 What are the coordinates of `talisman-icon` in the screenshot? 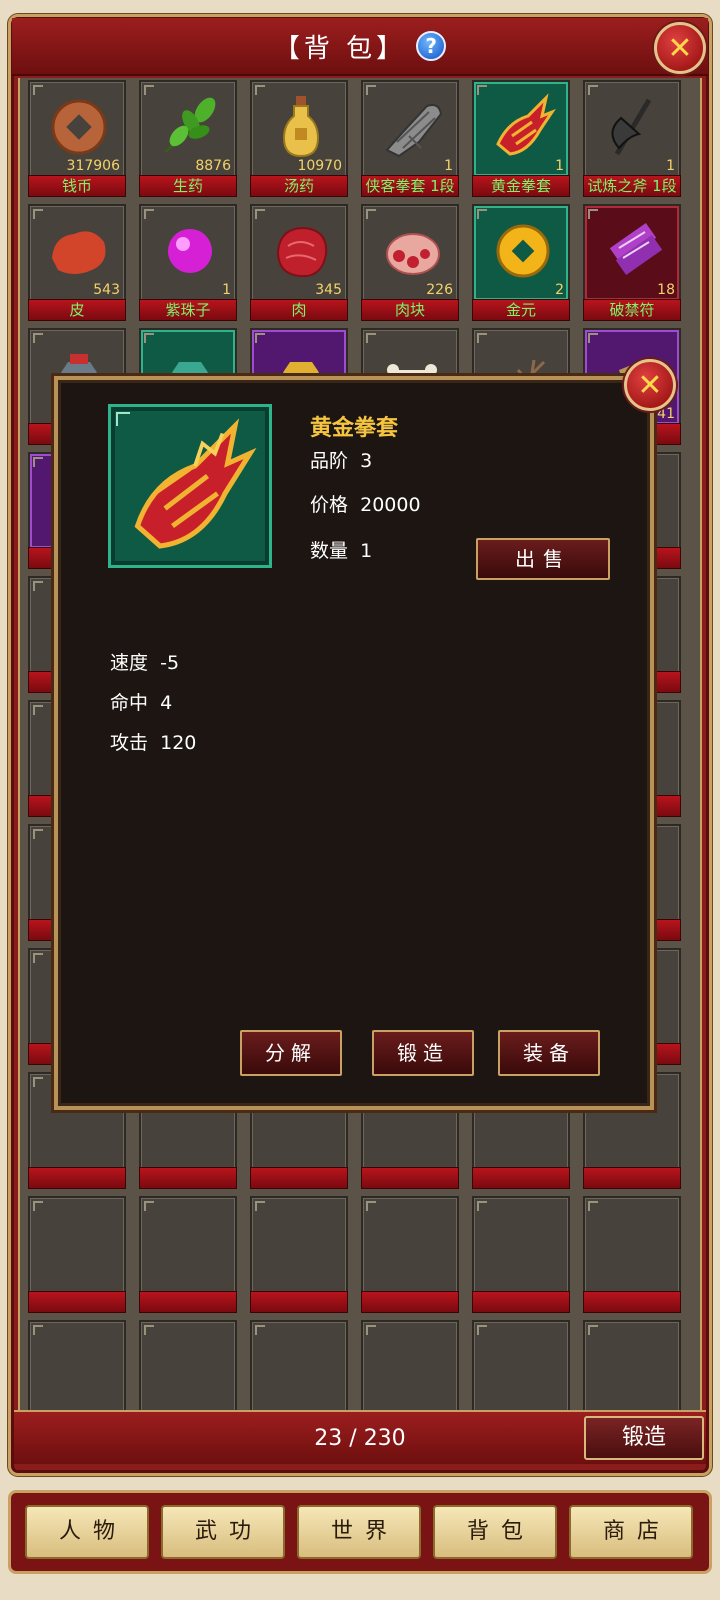 It's located at (636, 249).